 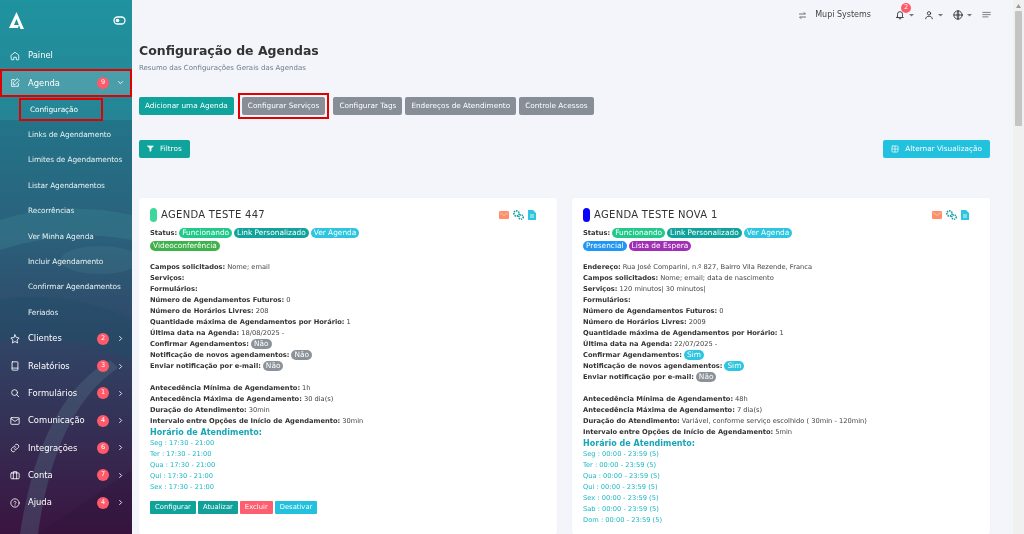 What do you see at coordinates (150, 149) in the screenshot?
I see `filter-icon` at bounding box center [150, 149].